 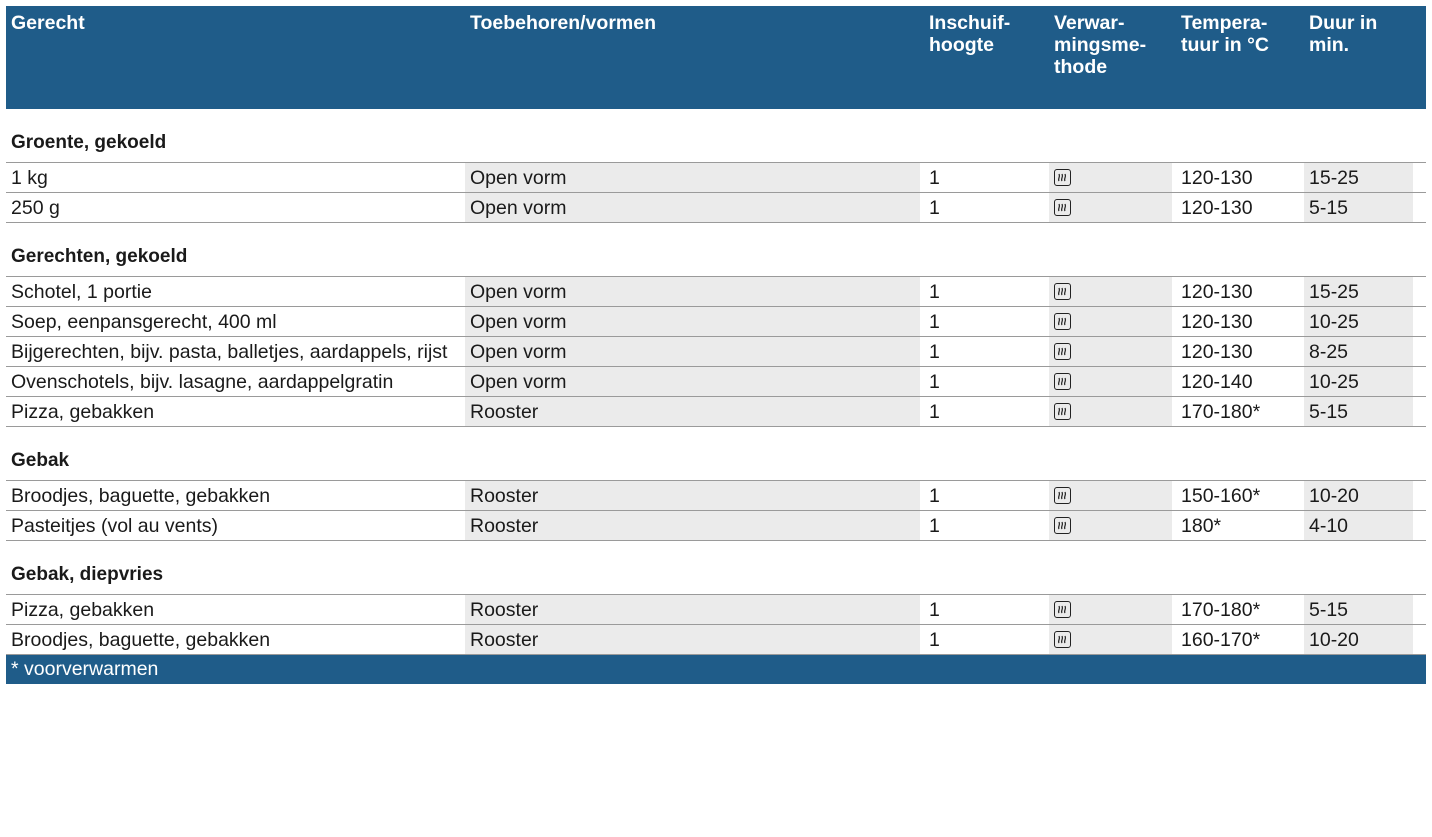 I want to click on section-title: Gebak, diepvries, so click(x=87, y=574).